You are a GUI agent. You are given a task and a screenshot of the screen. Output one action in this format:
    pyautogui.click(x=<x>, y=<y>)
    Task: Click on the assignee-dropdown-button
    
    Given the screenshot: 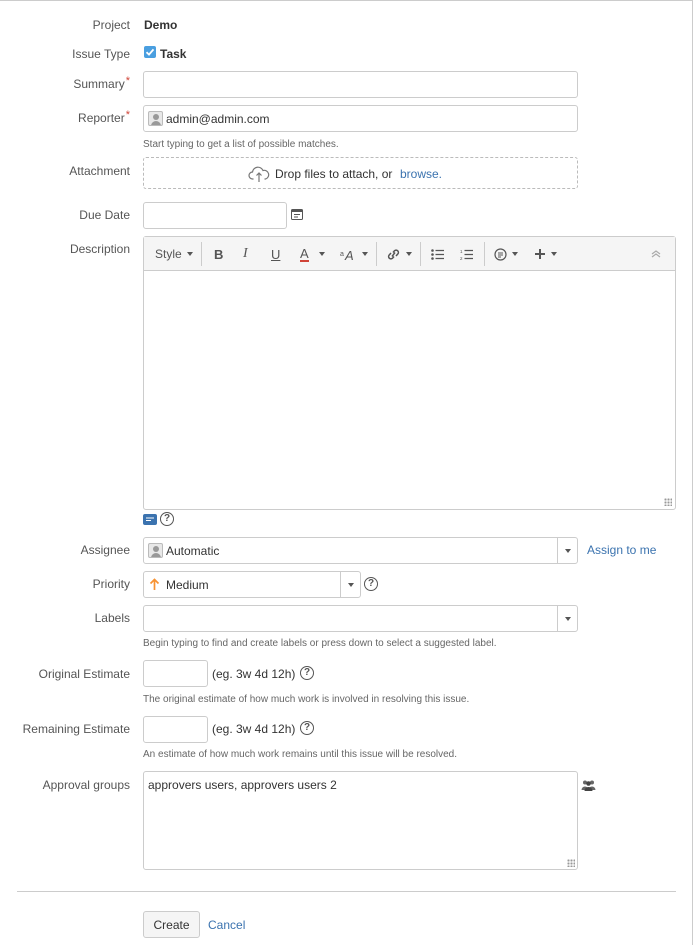 What is the action you would take?
    pyautogui.click(x=567, y=550)
    